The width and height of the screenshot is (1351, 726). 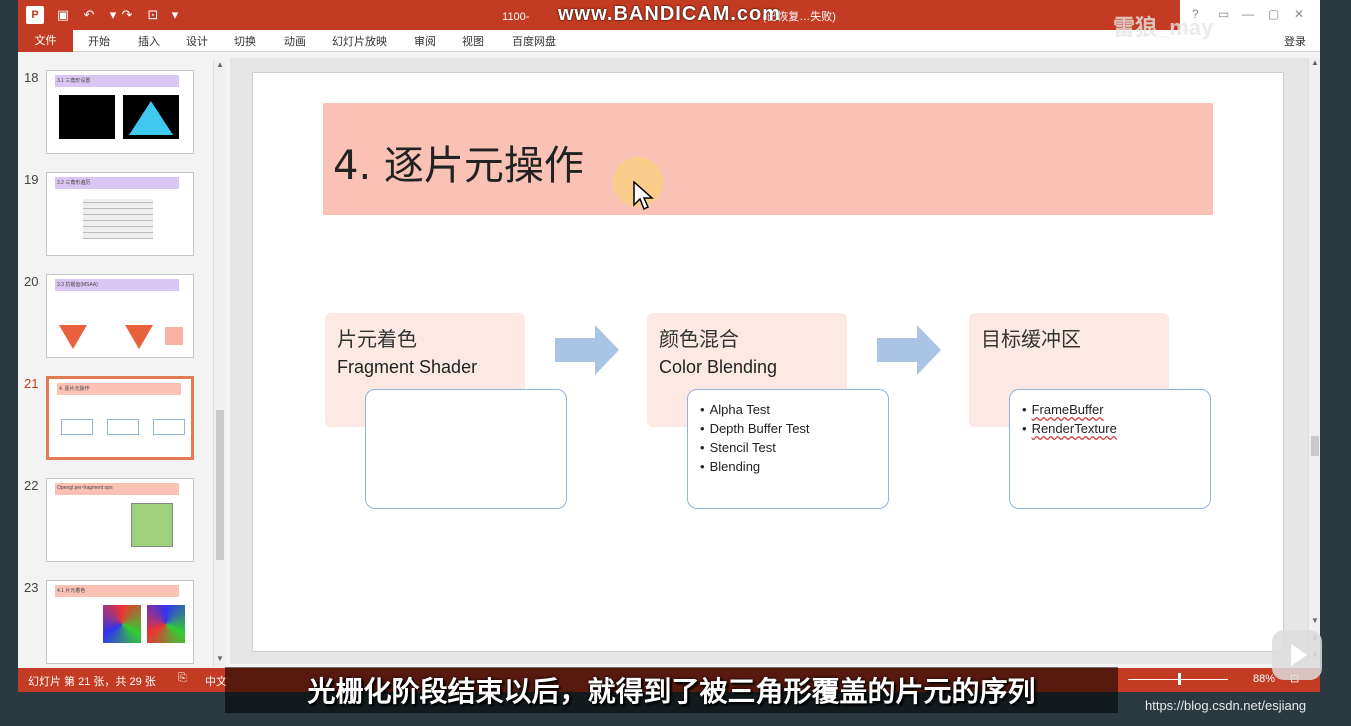 What do you see at coordinates (643, 196) in the screenshot?
I see `mouse-pointer-icon` at bounding box center [643, 196].